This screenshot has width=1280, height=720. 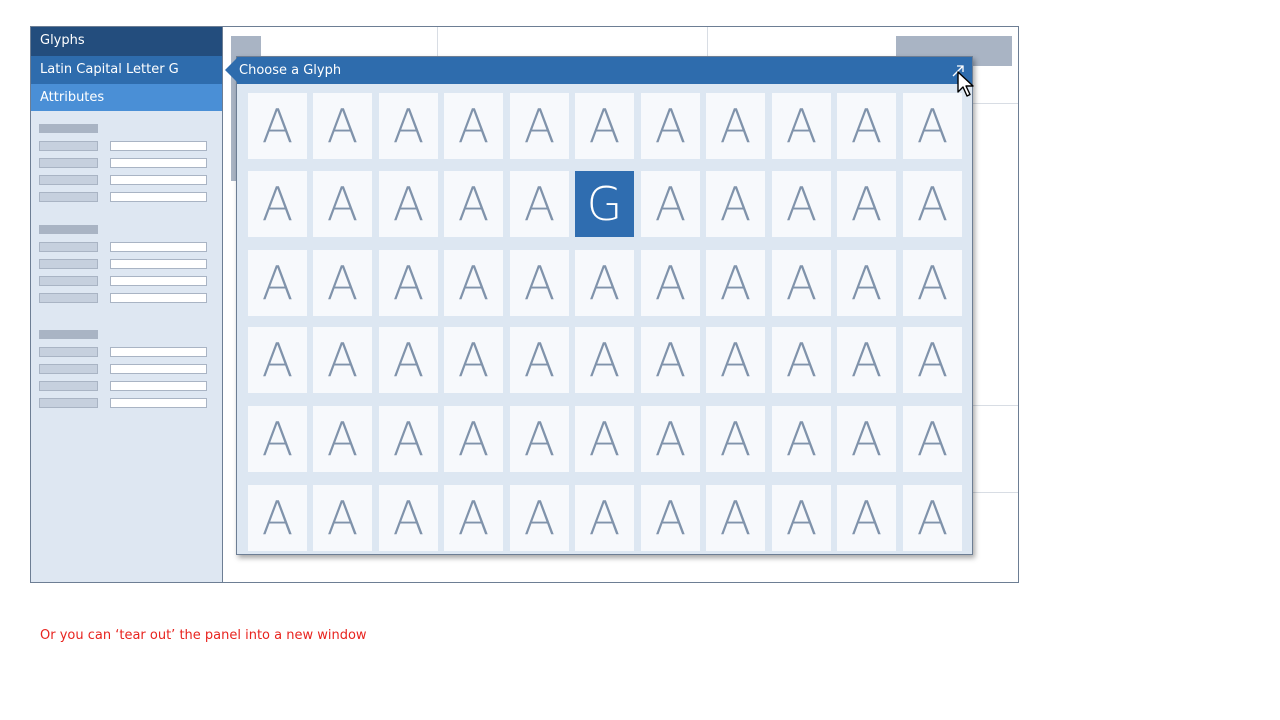 What do you see at coordinates (126, 41) in the screenshot?
I see `sidebar-header-glyphs: Glyphs` at bounding box center [126, 41].